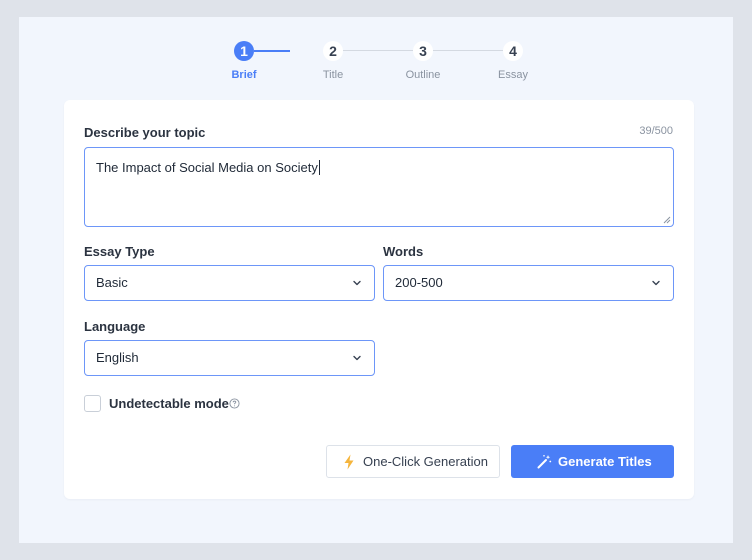 This screenshot has height=560, width=752. I want to click on topic-char-counter: 39/500, so click(656, 131).